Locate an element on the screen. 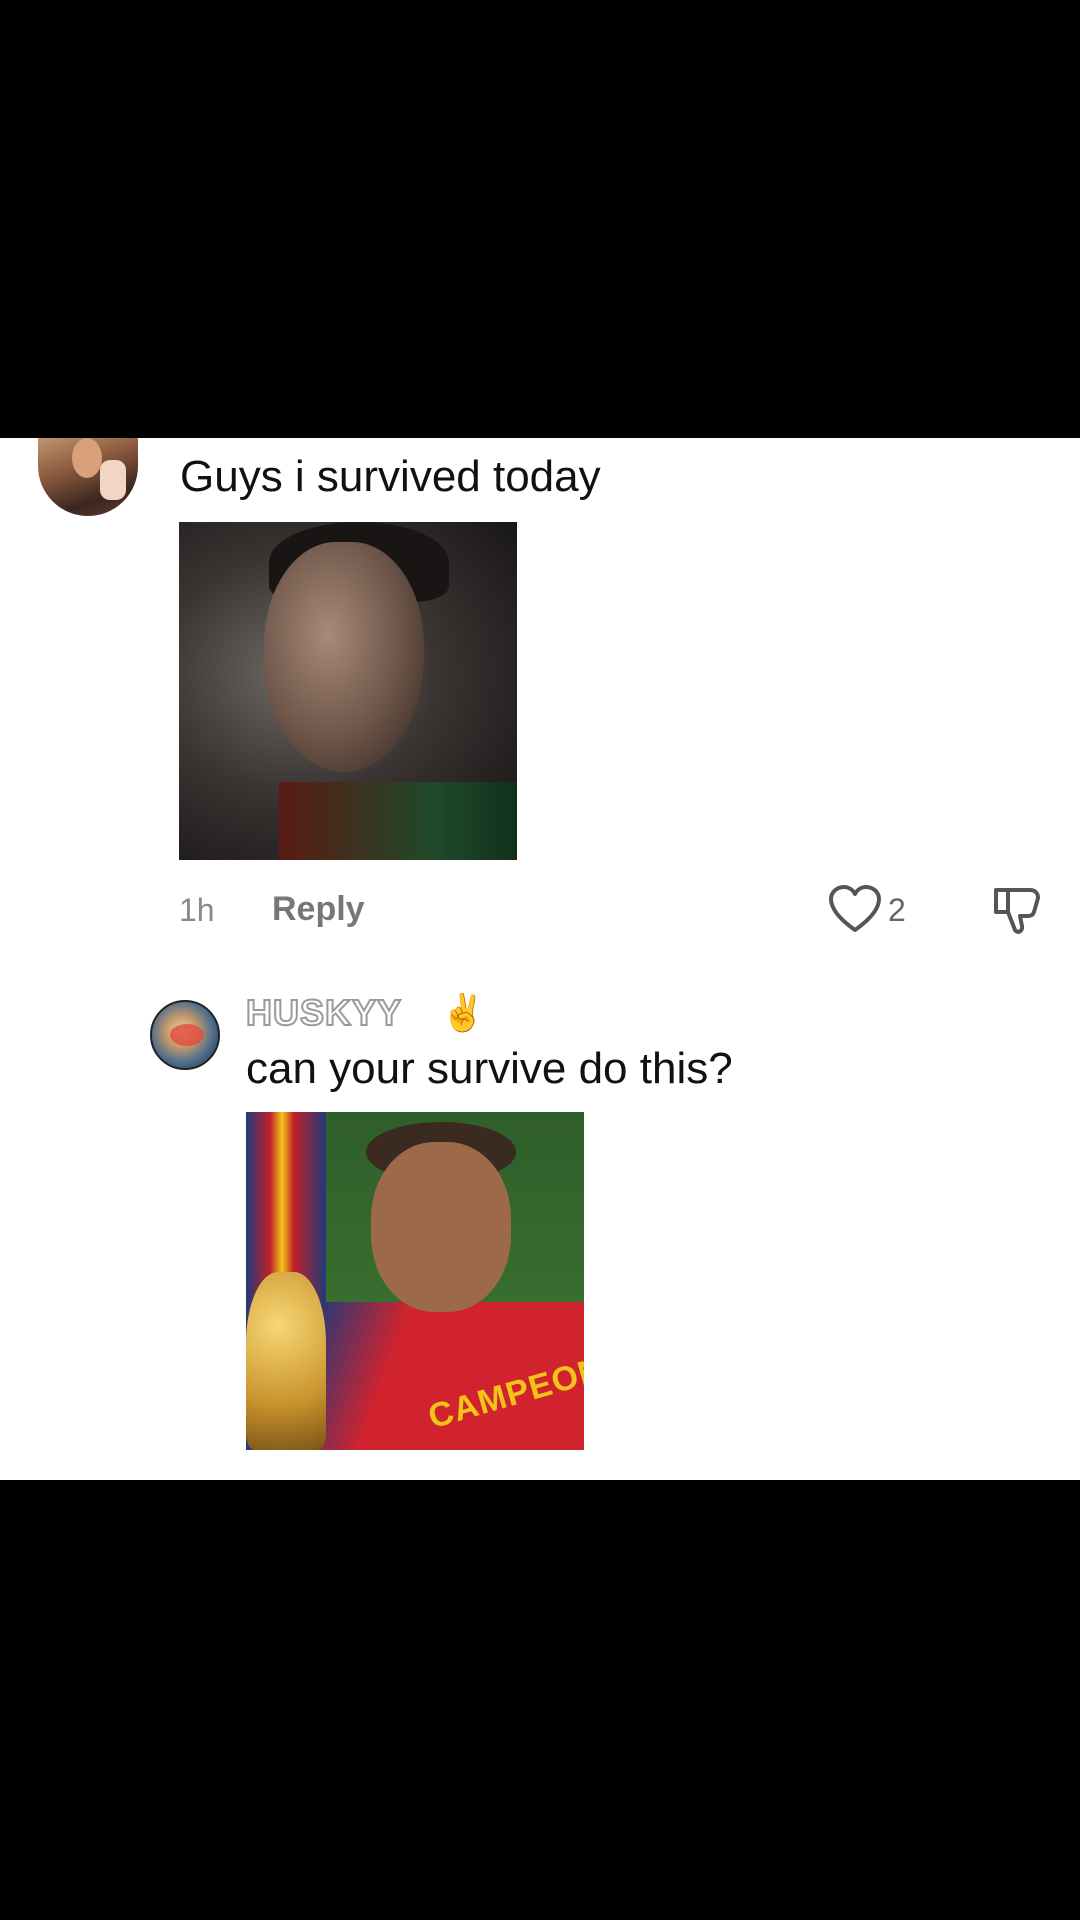 Image resolution: width=1080 pixels, height=1920 pixels. photo-face is located at coordinates (441, 1227).